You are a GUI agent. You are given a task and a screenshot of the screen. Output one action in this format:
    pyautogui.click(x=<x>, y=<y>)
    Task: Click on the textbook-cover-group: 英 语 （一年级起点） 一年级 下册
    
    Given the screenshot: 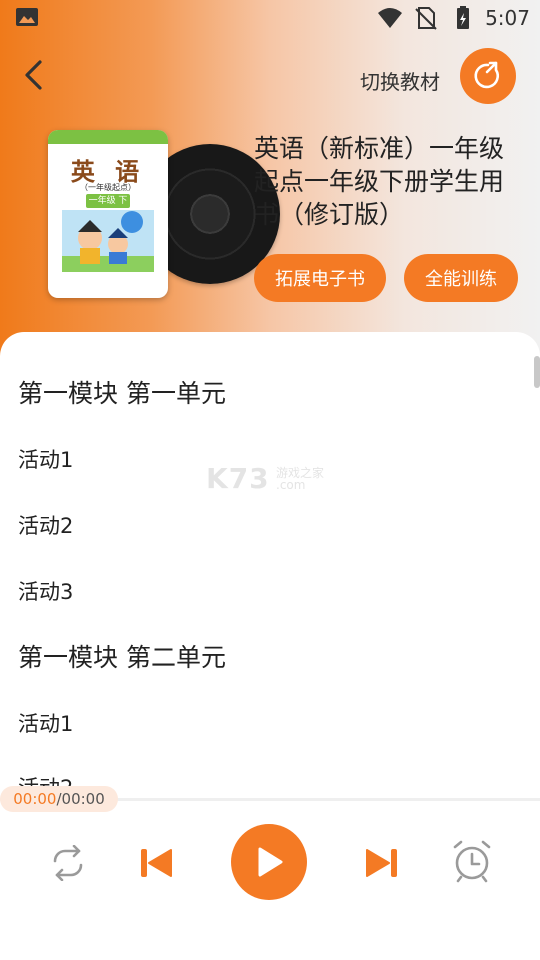 What is the action you would take?
    pyautogui.click(x=164, y=216)
    